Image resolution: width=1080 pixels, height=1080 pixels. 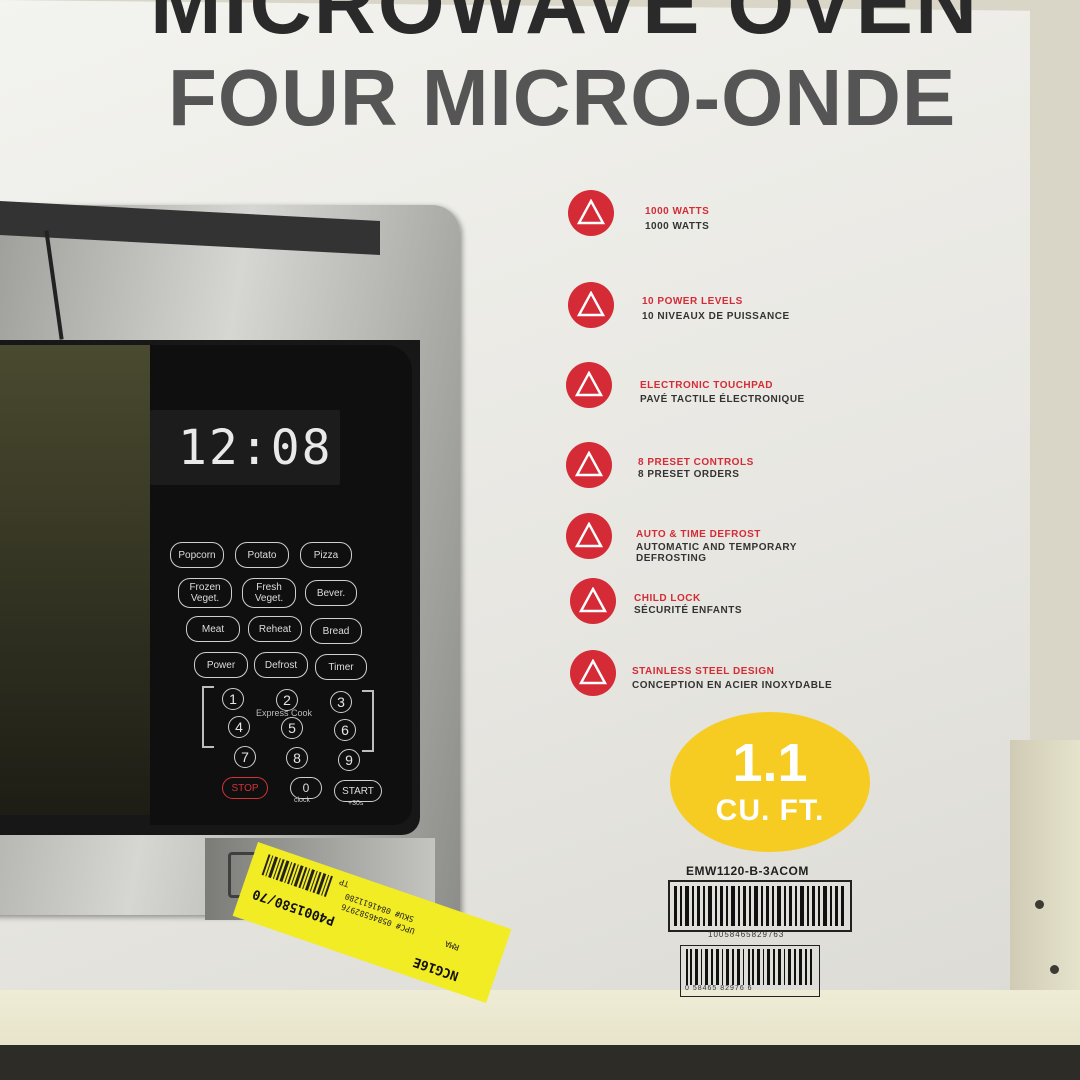 I want to click on key-start-sub: +30s, so click(x=356, y=803).